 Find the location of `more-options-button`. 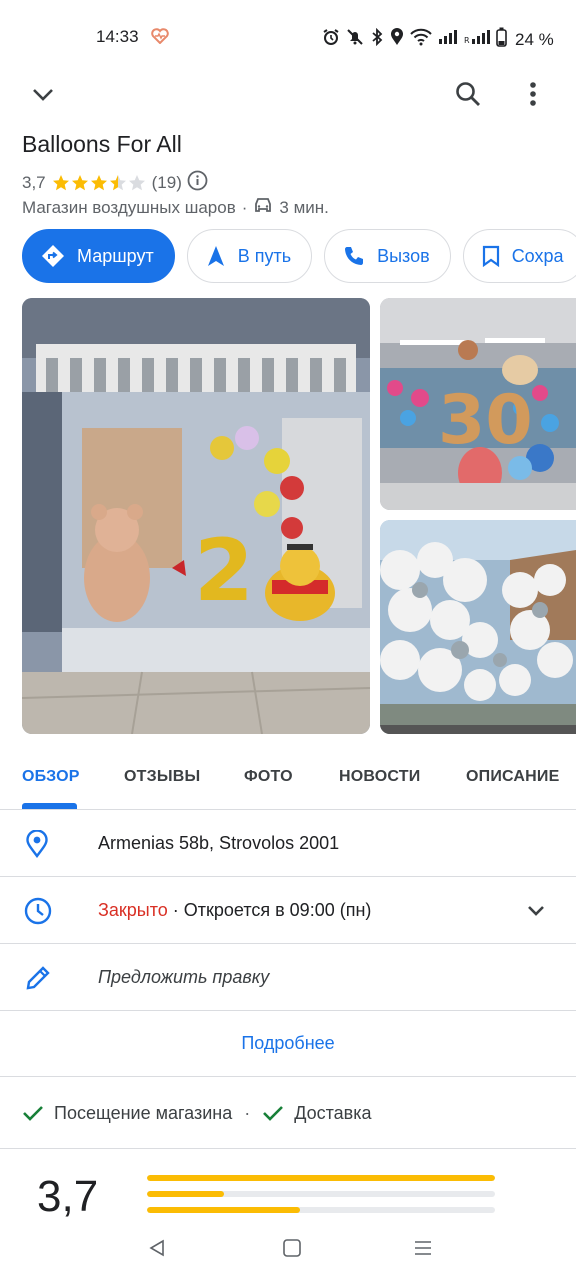

more-options-button is located at coordinates (533, 94).